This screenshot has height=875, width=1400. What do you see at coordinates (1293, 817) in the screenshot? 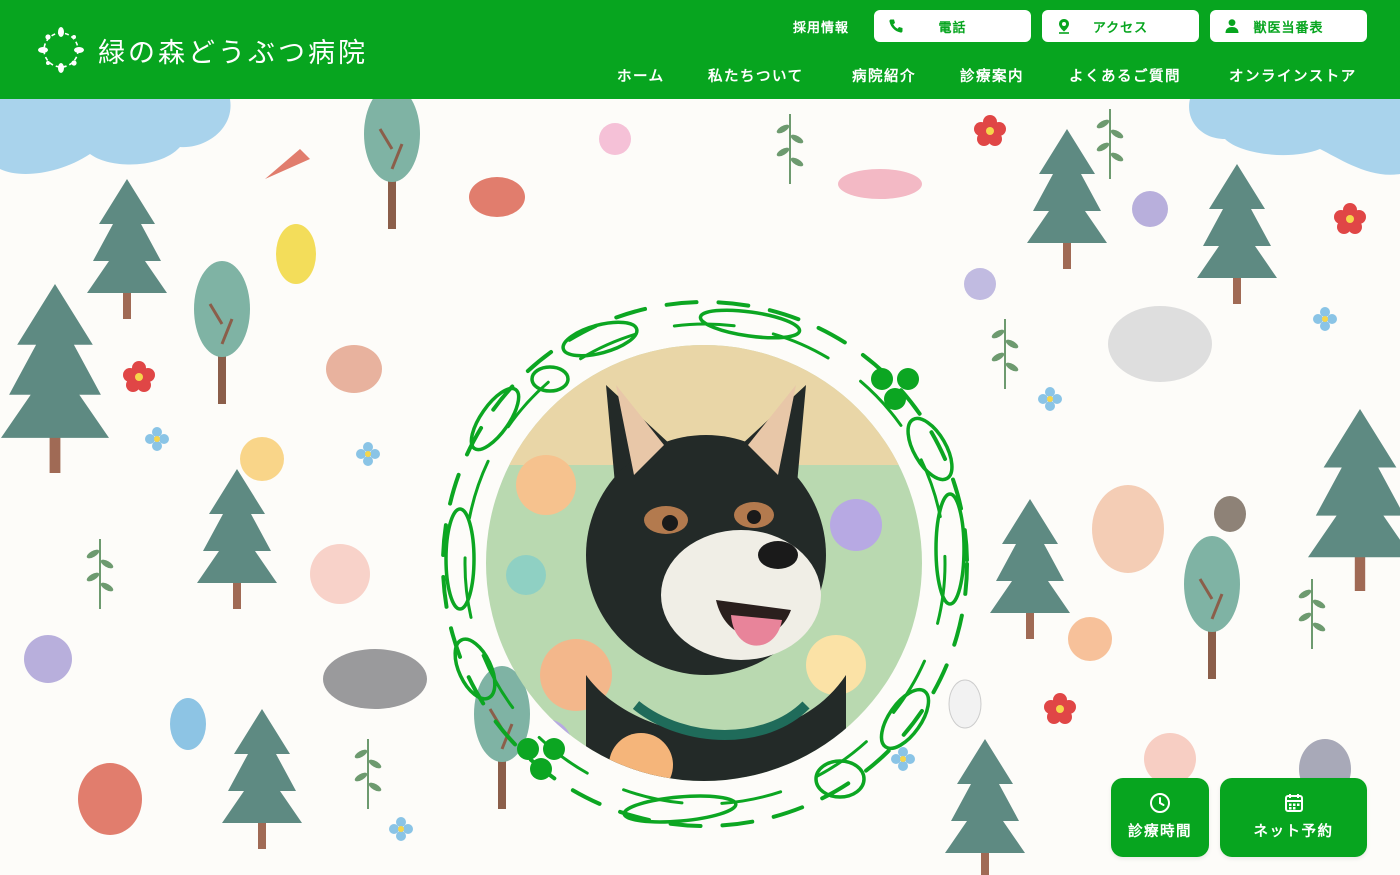
I see `online-booking-button: ネット予約` at bounding box center [1293, 817].